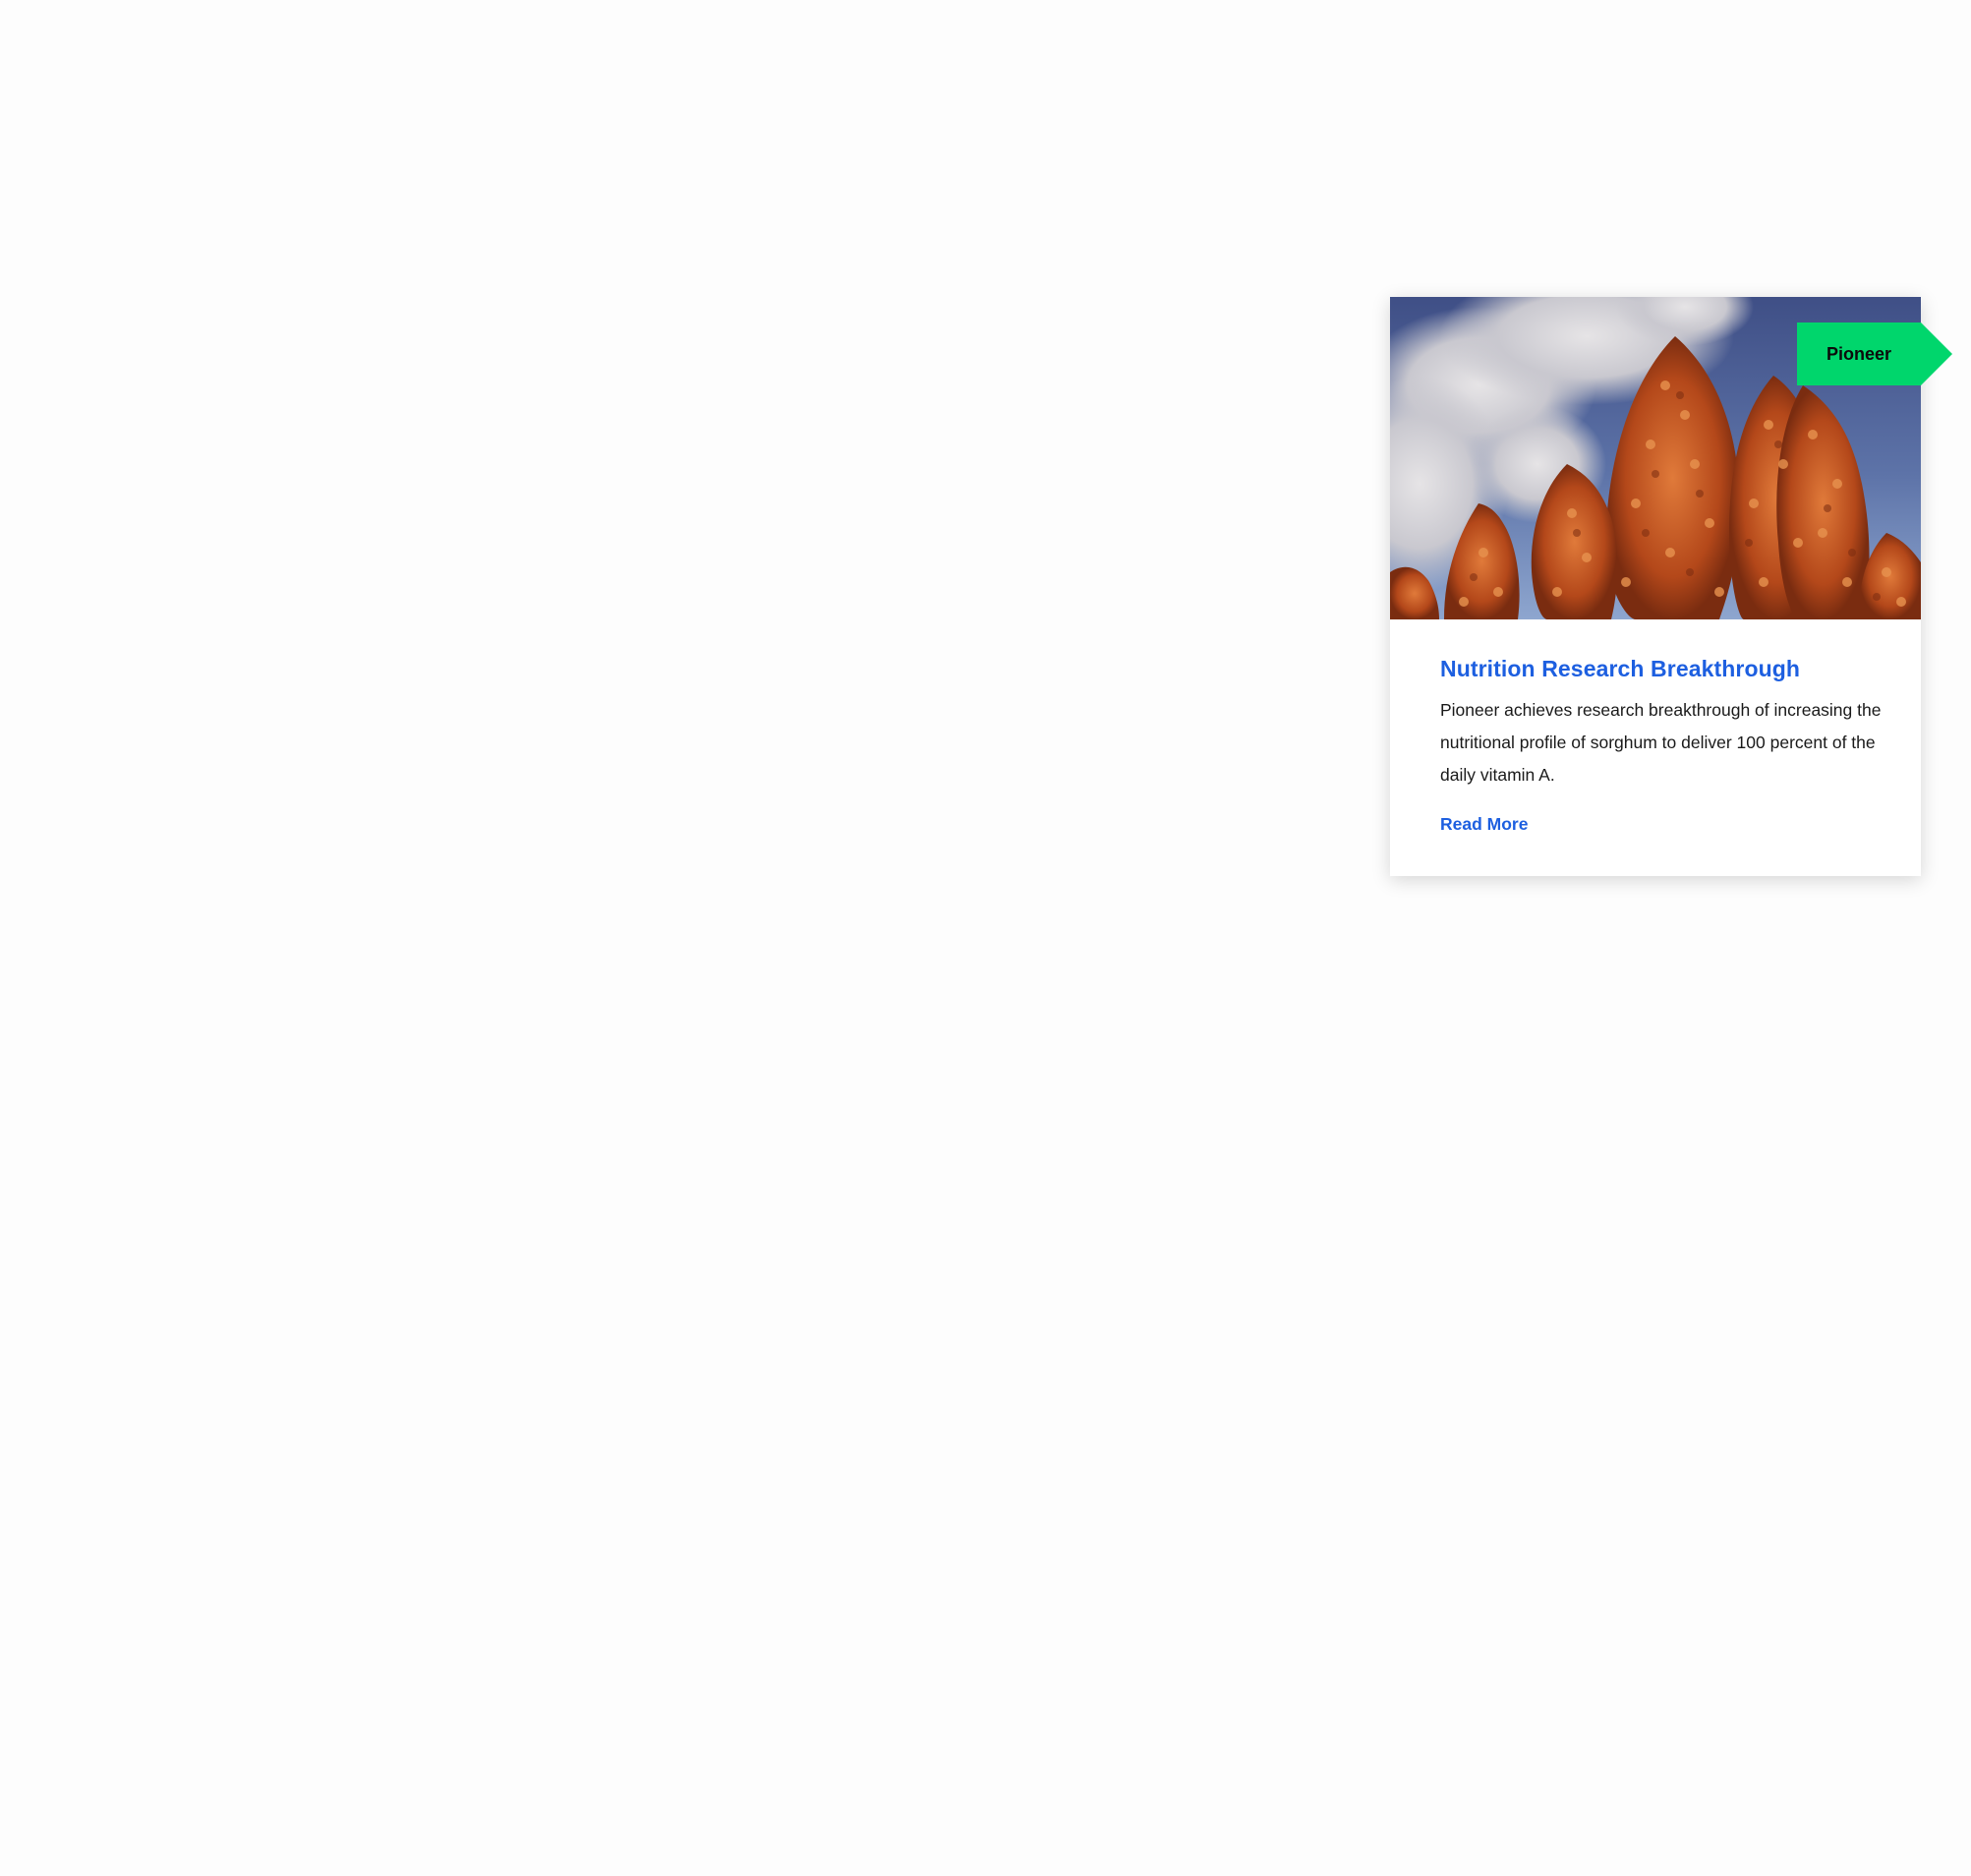 The image size is (1971, 1876). Describe the element at coordinates (1484, 825) in the screenshot. I see `read-more-link: Read More` at that location.